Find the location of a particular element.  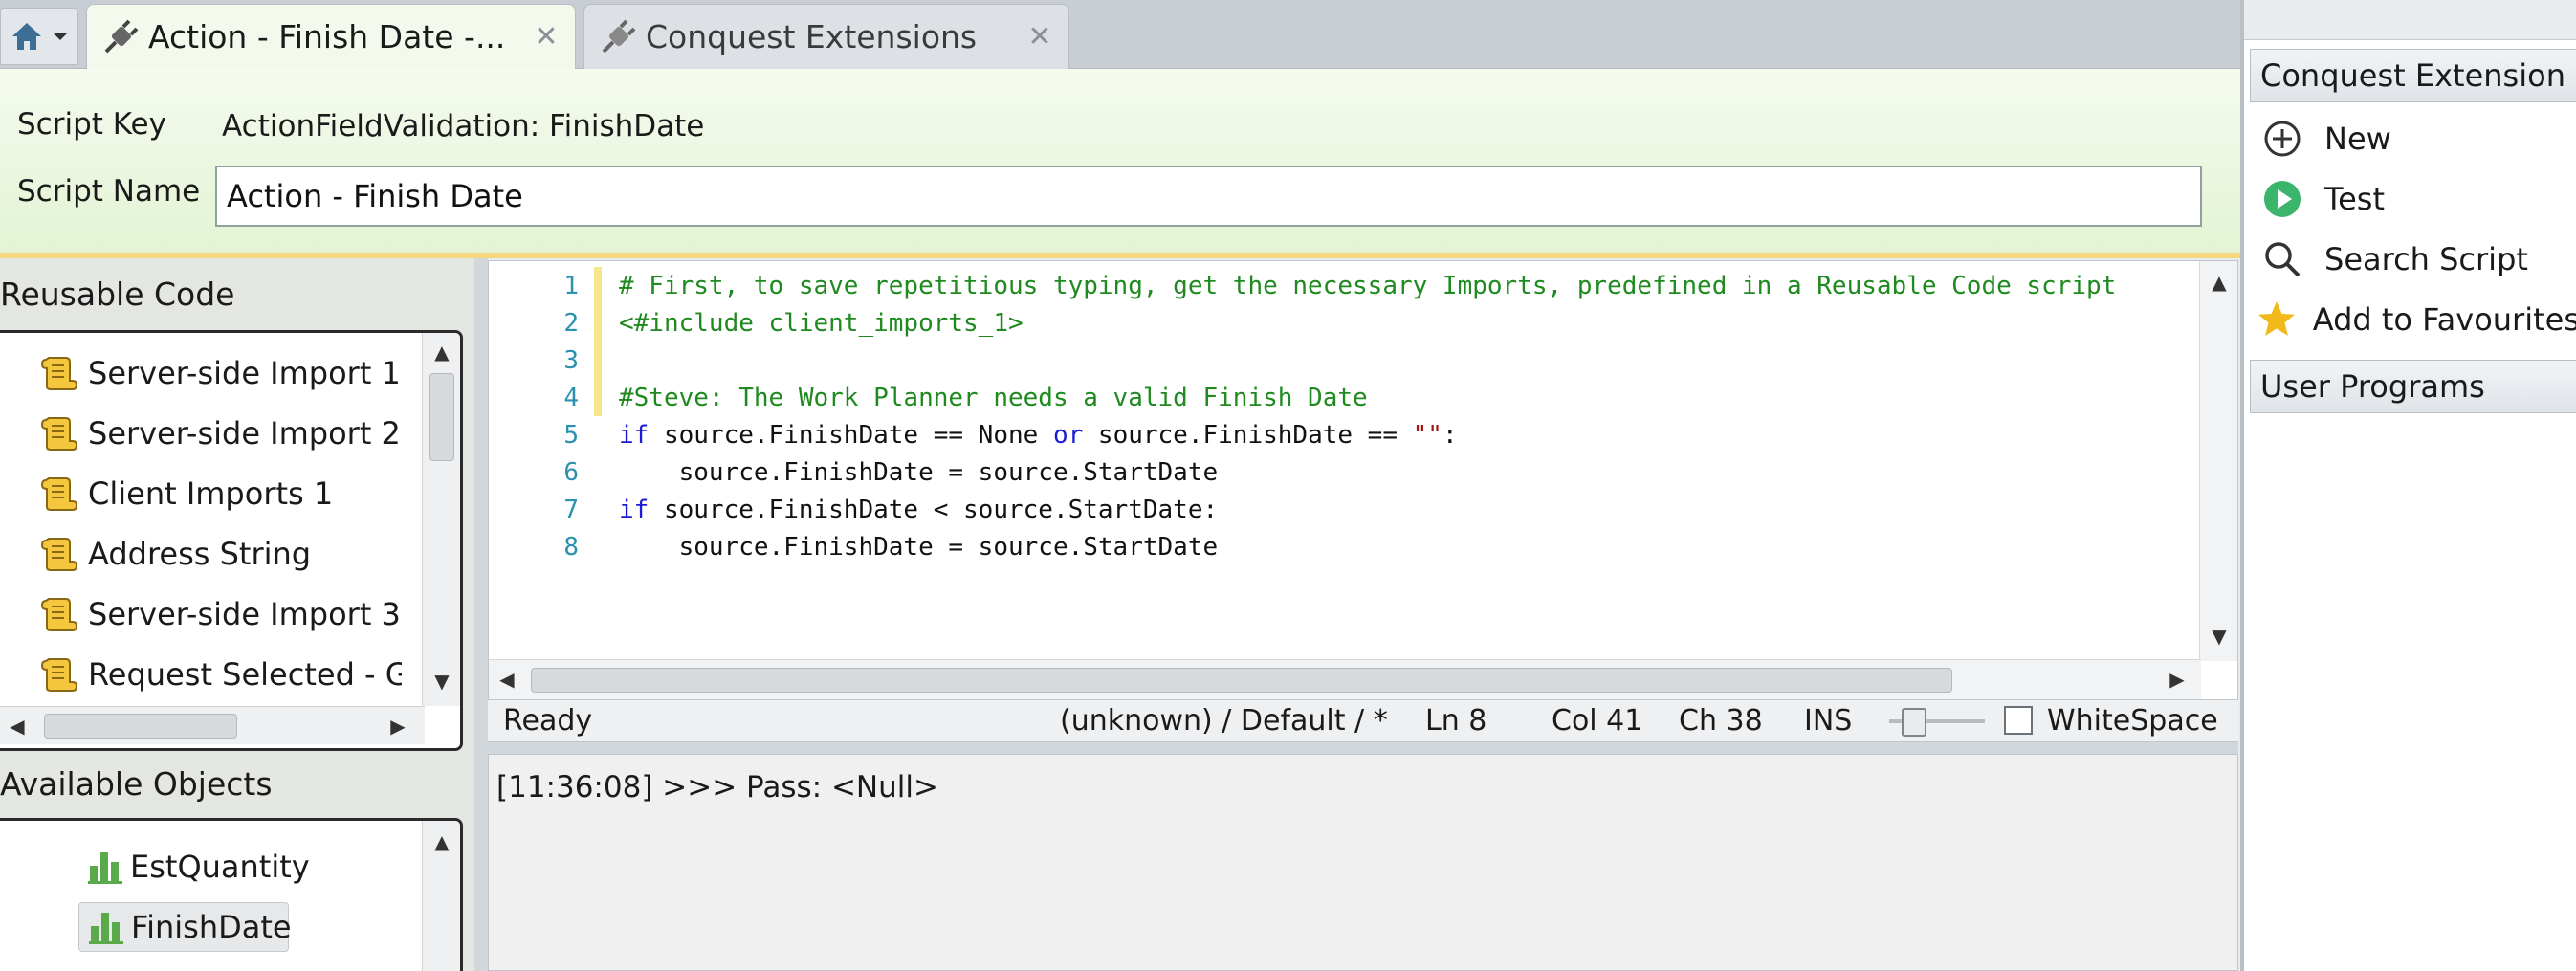

line-number: 3 is located at coordinates (571, 360).